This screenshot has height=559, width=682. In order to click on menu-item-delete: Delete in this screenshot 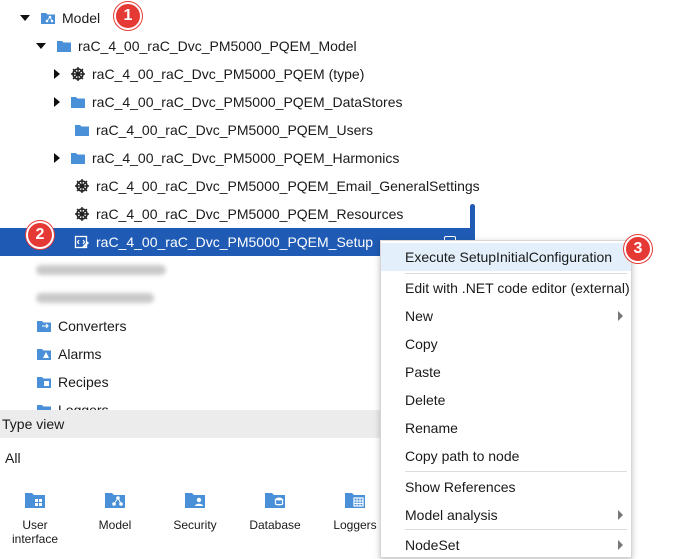, I will do `click(506, 400)`.